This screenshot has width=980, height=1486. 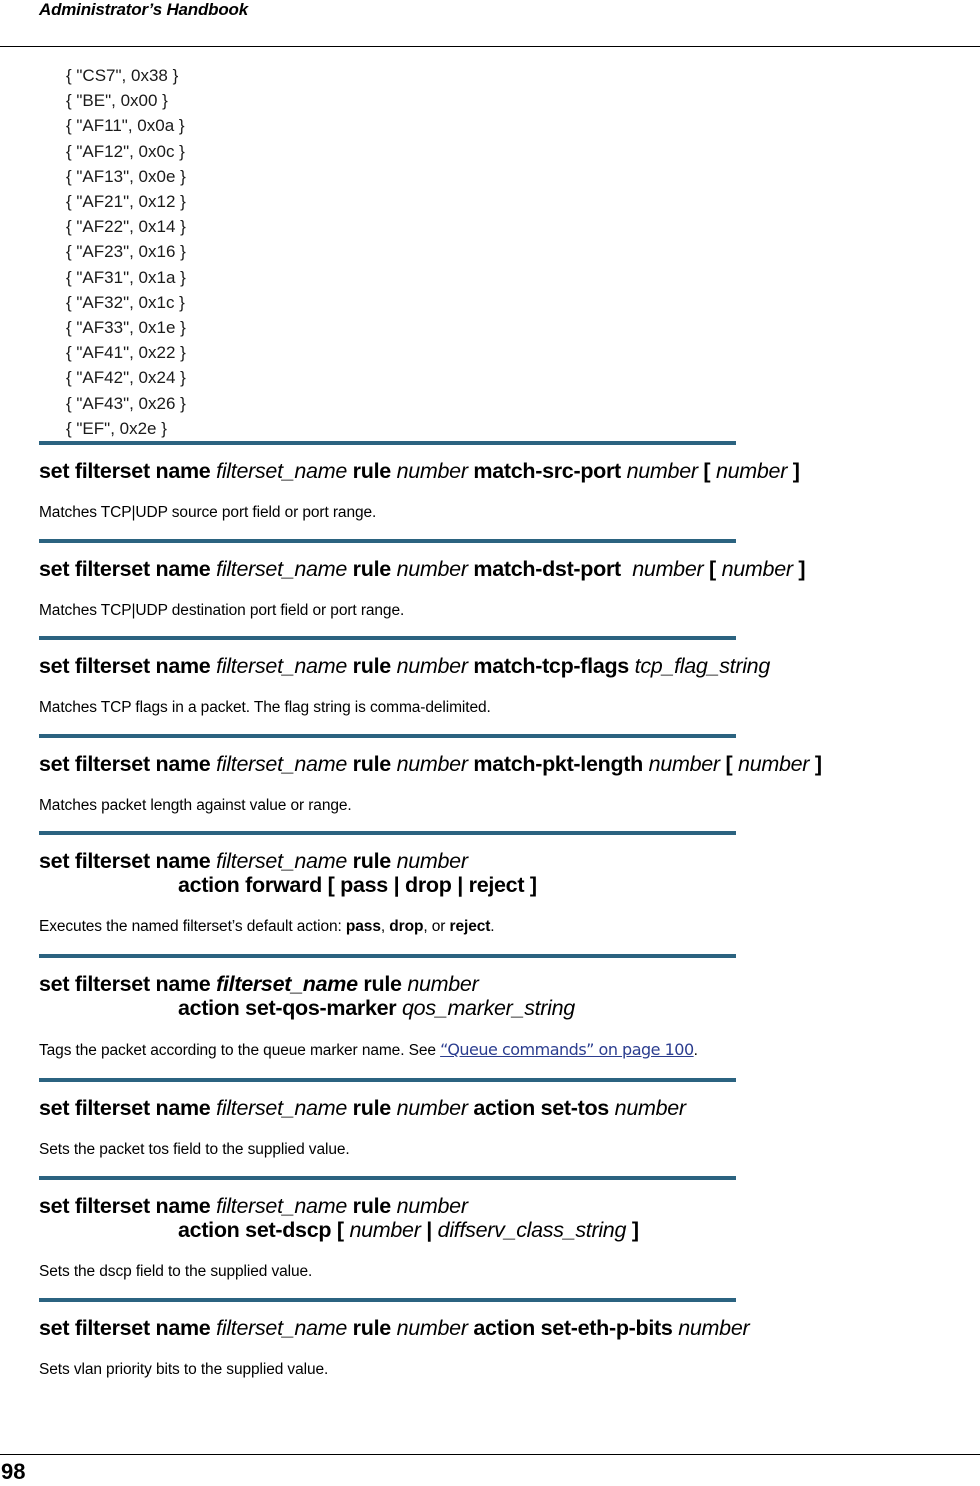 I want to click on code-line: { "AF11", 0x0a }, so click(x=125, y=126).